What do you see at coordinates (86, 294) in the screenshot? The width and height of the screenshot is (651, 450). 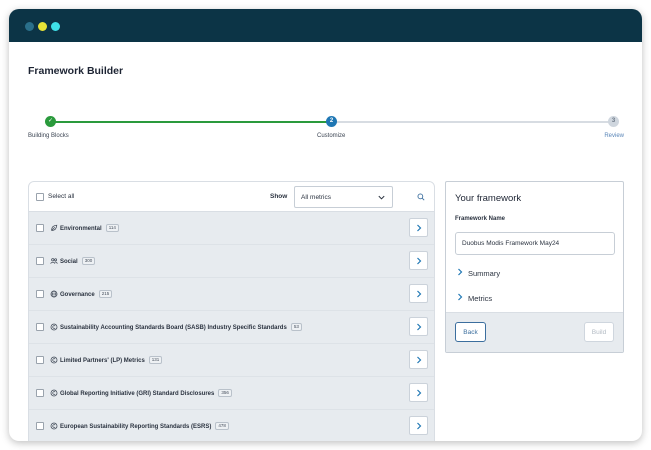 I see `list-item-label: Governance 215` at bounding box center [86, 294].